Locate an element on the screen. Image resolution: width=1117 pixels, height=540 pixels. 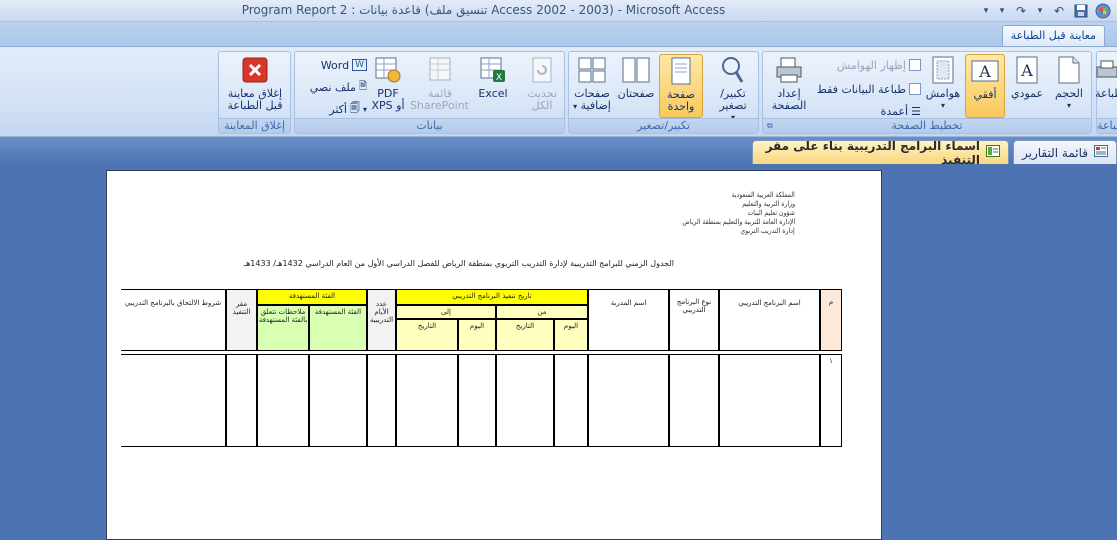
page-layout-launcher-icon: ⧉ is located at coordinates (770, 126).